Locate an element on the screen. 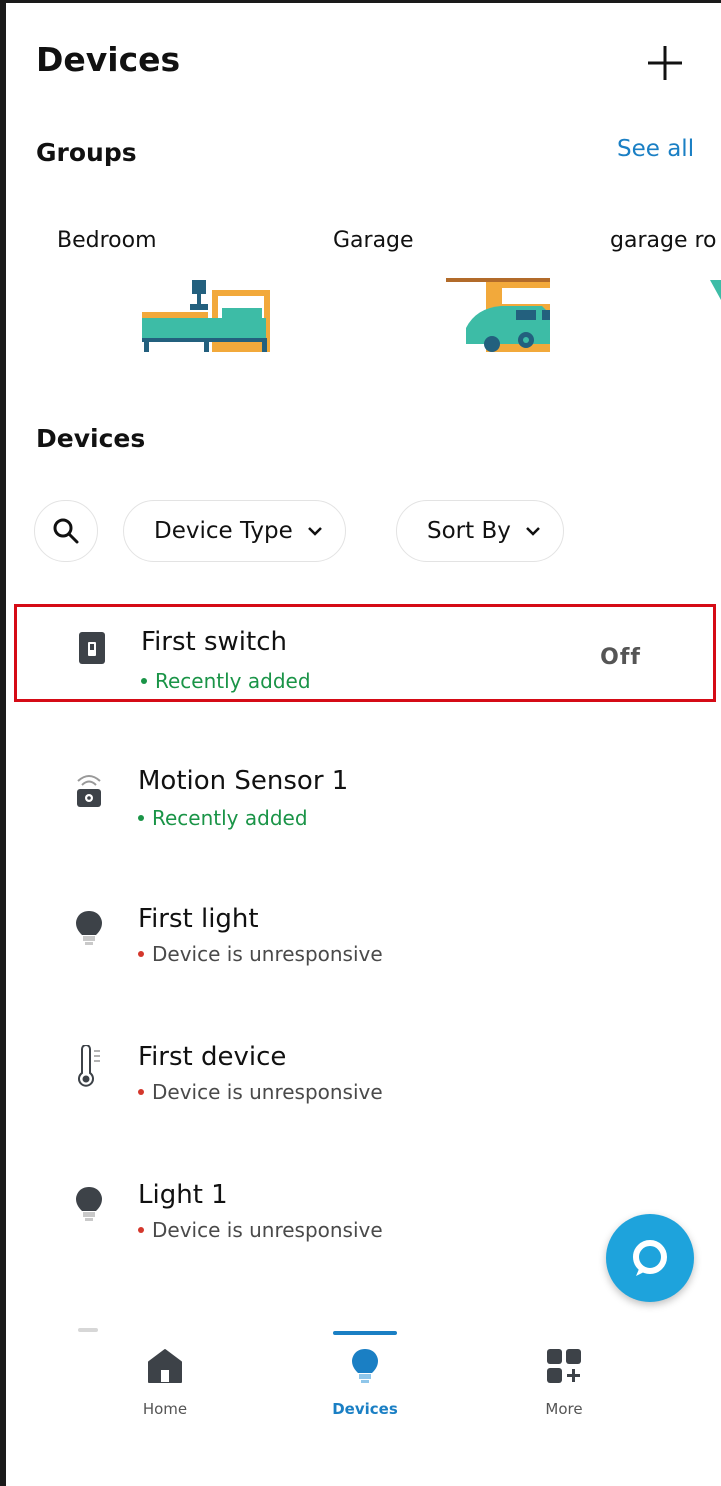  plus-icon is located at coordinates (665, 63).